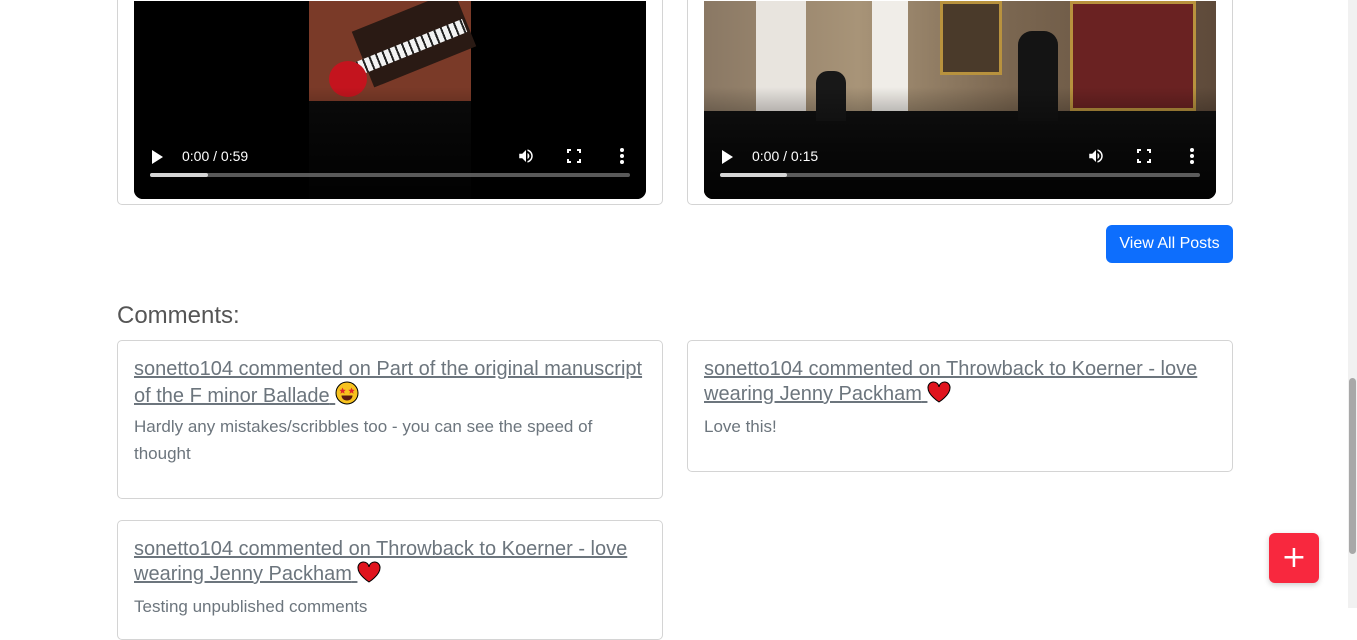 This screenshot has width=1357, height=640. Describe the element at coordinates (785, 156) in the screenshot. I see `video-time: 0:00 / 0:15` at that location.